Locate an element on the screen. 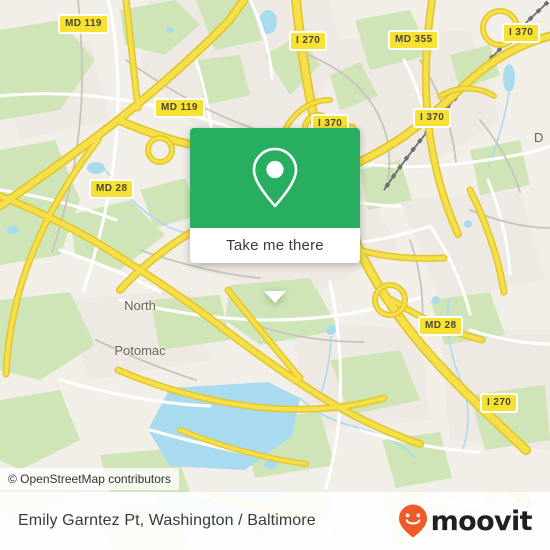 This screenshot has height=550, width=550. map-shield-i270-south: I 270 is located at coordinates (499, 403).